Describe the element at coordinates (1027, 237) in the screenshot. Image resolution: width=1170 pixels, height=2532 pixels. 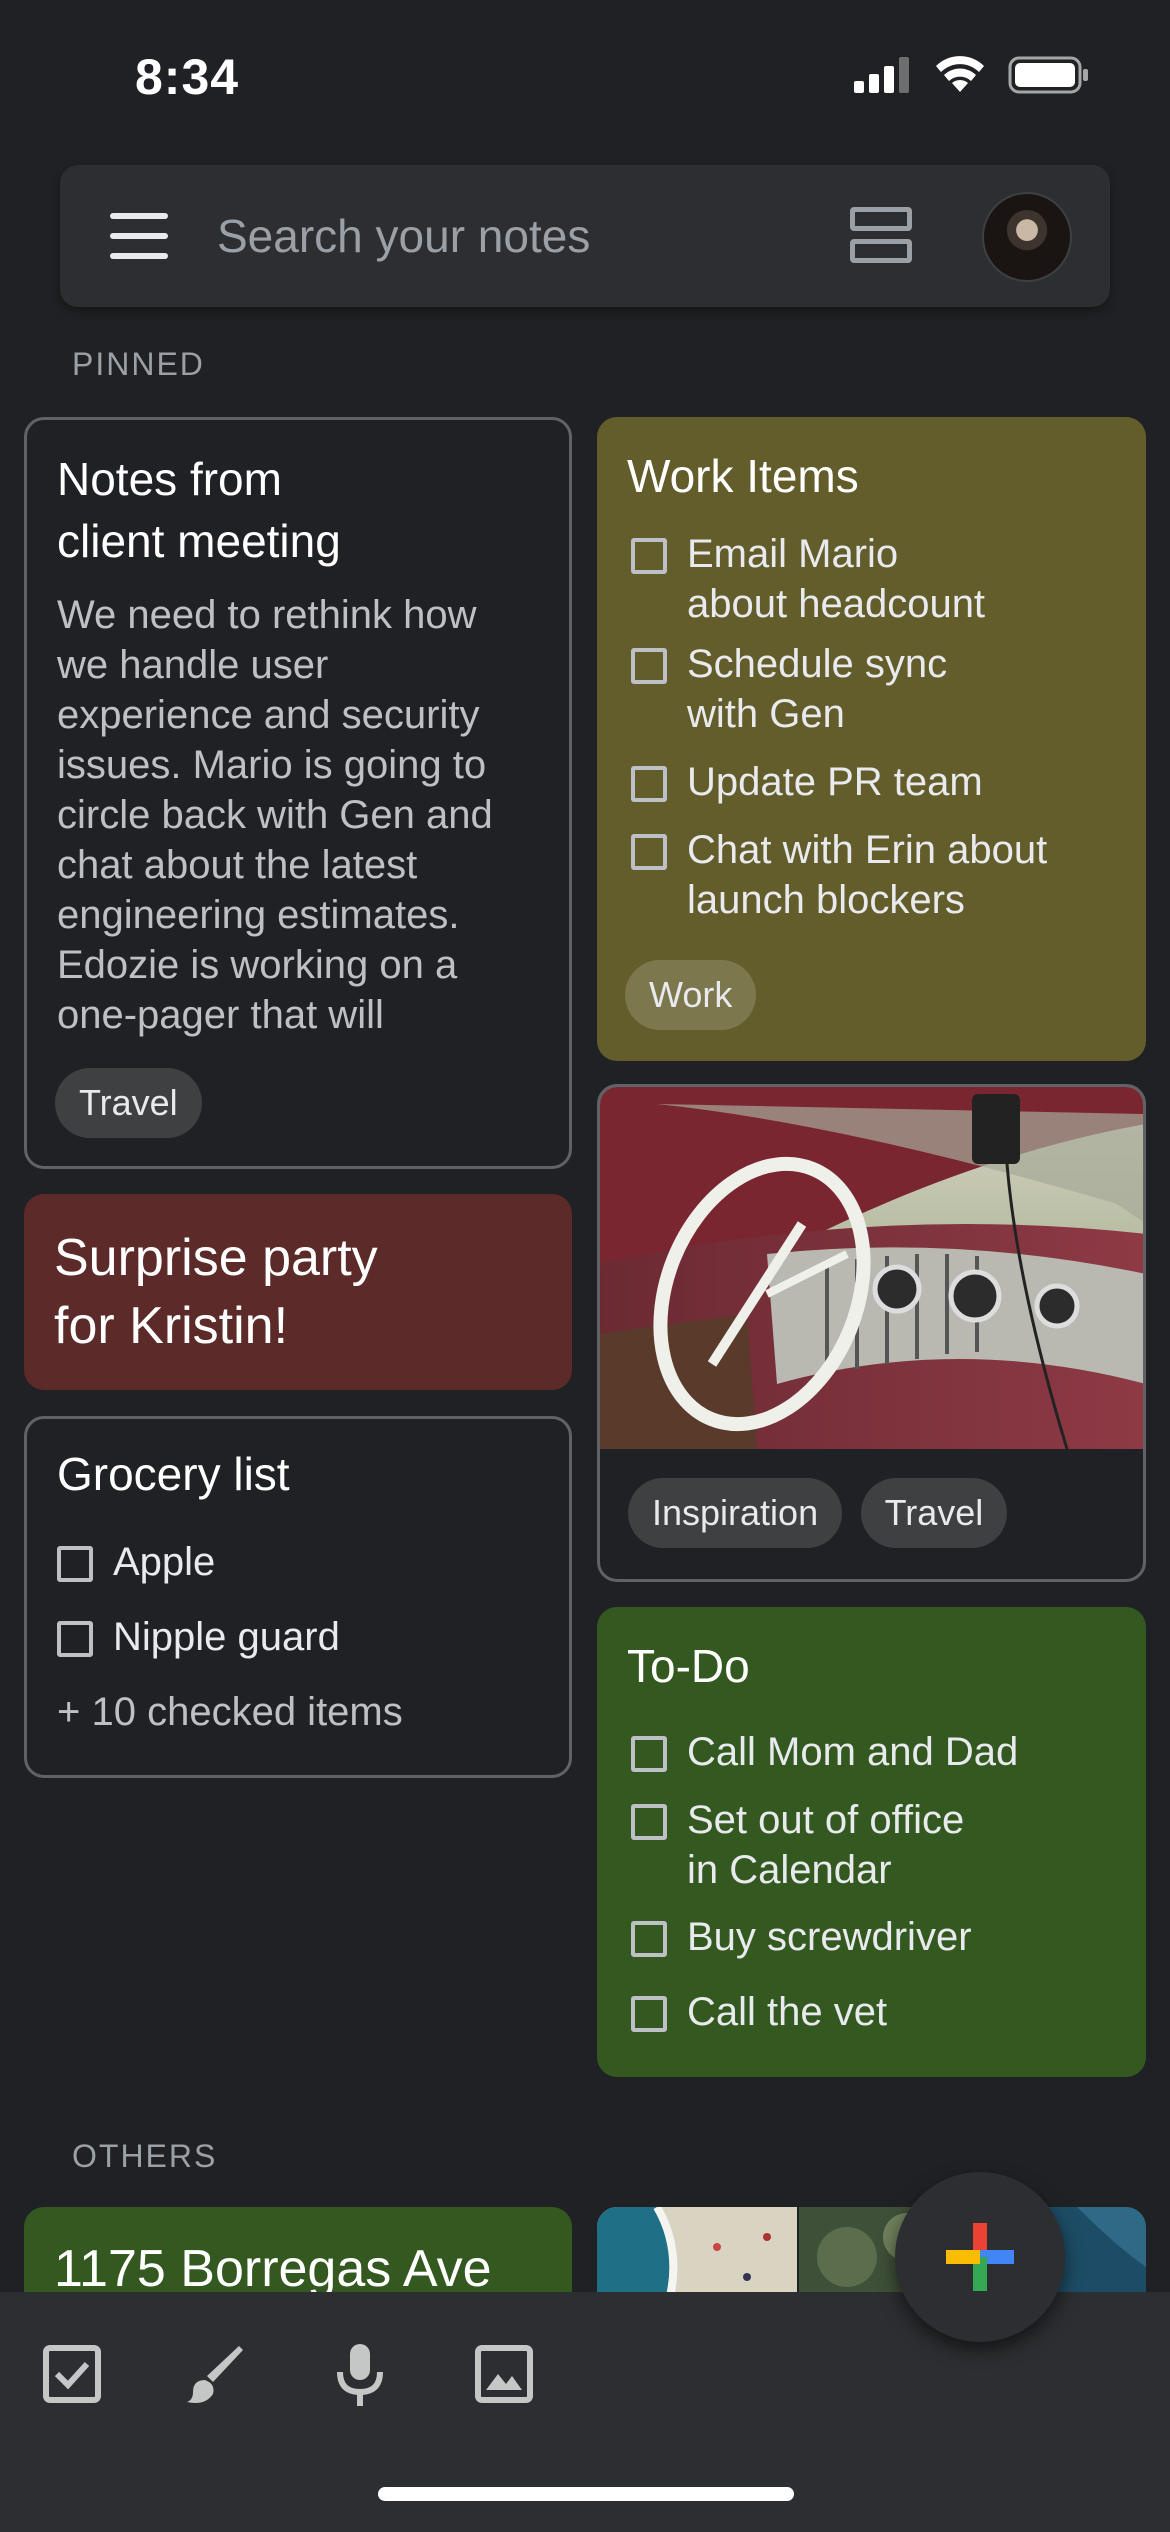
I see `account-avatar` at that location.